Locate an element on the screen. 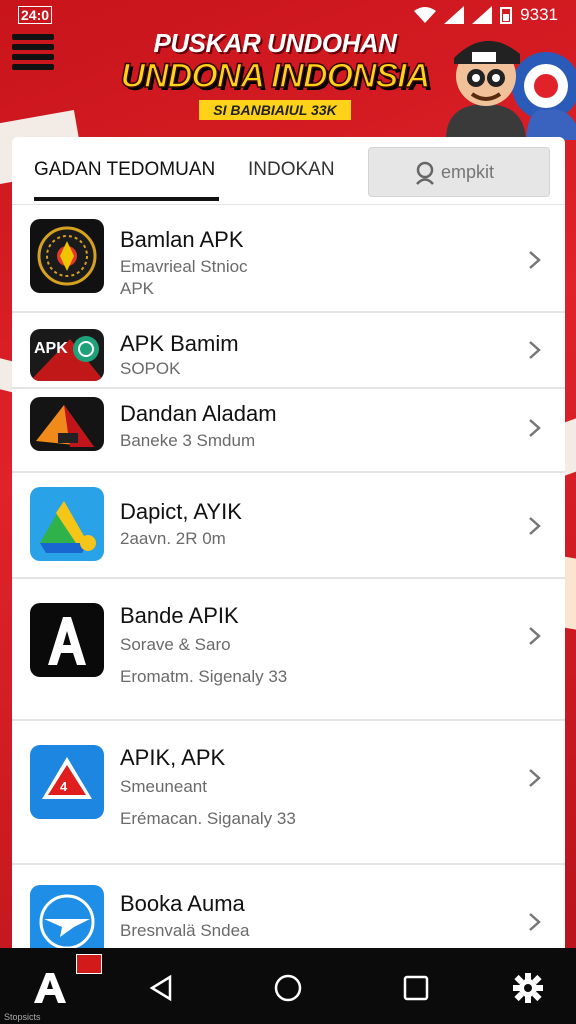 The width and height of the screenshot is (576, 1024). settings-button is located at coordinates (528, 988).